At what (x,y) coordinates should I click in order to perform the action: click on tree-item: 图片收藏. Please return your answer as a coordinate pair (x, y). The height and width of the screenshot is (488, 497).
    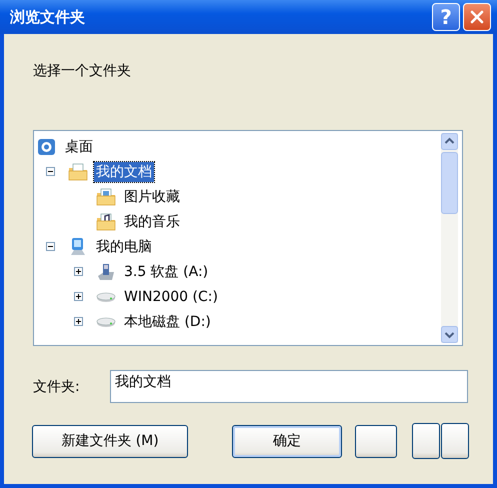
    Looking at the image, I should click on (152, 196).